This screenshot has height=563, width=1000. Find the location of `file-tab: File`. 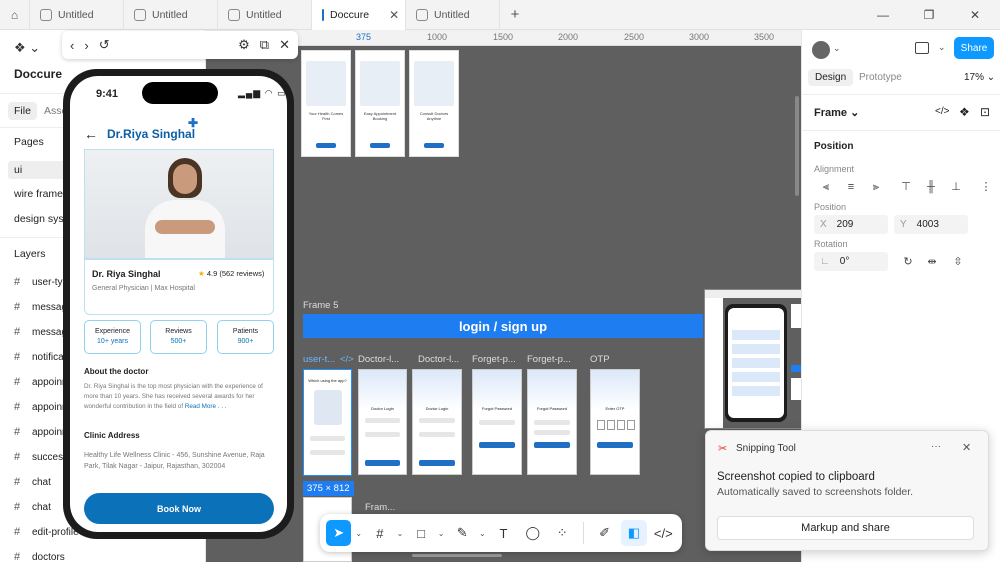

file-tab: File is located at coordinates (22, 111).